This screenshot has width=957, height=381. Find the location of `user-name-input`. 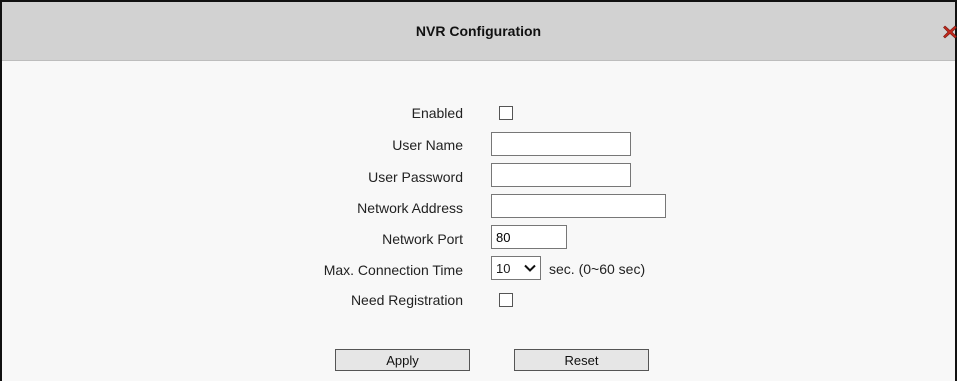

user-name-input is located at coordinates (561, 144).